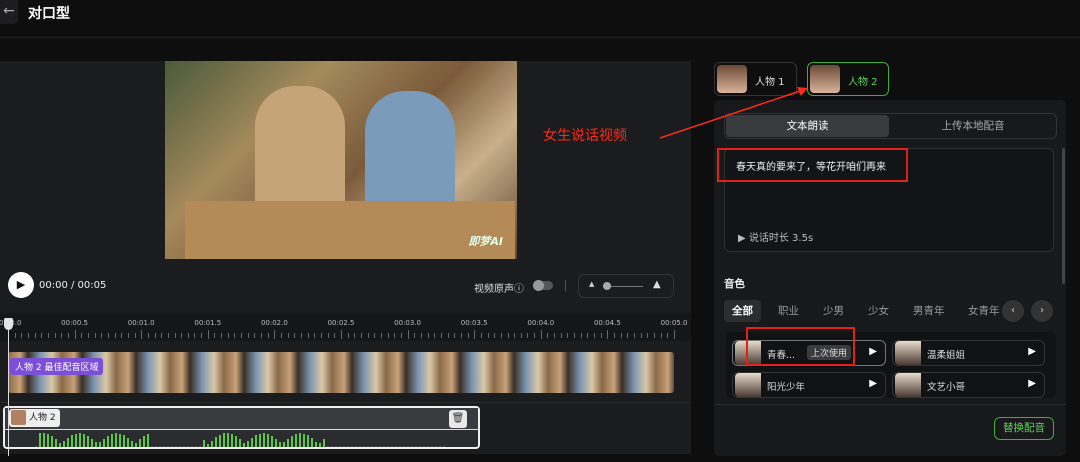  What do you see at coordinates (812, 165) in the screenshot?
I see `annotation-box-text` at bounding box center [812, 165].